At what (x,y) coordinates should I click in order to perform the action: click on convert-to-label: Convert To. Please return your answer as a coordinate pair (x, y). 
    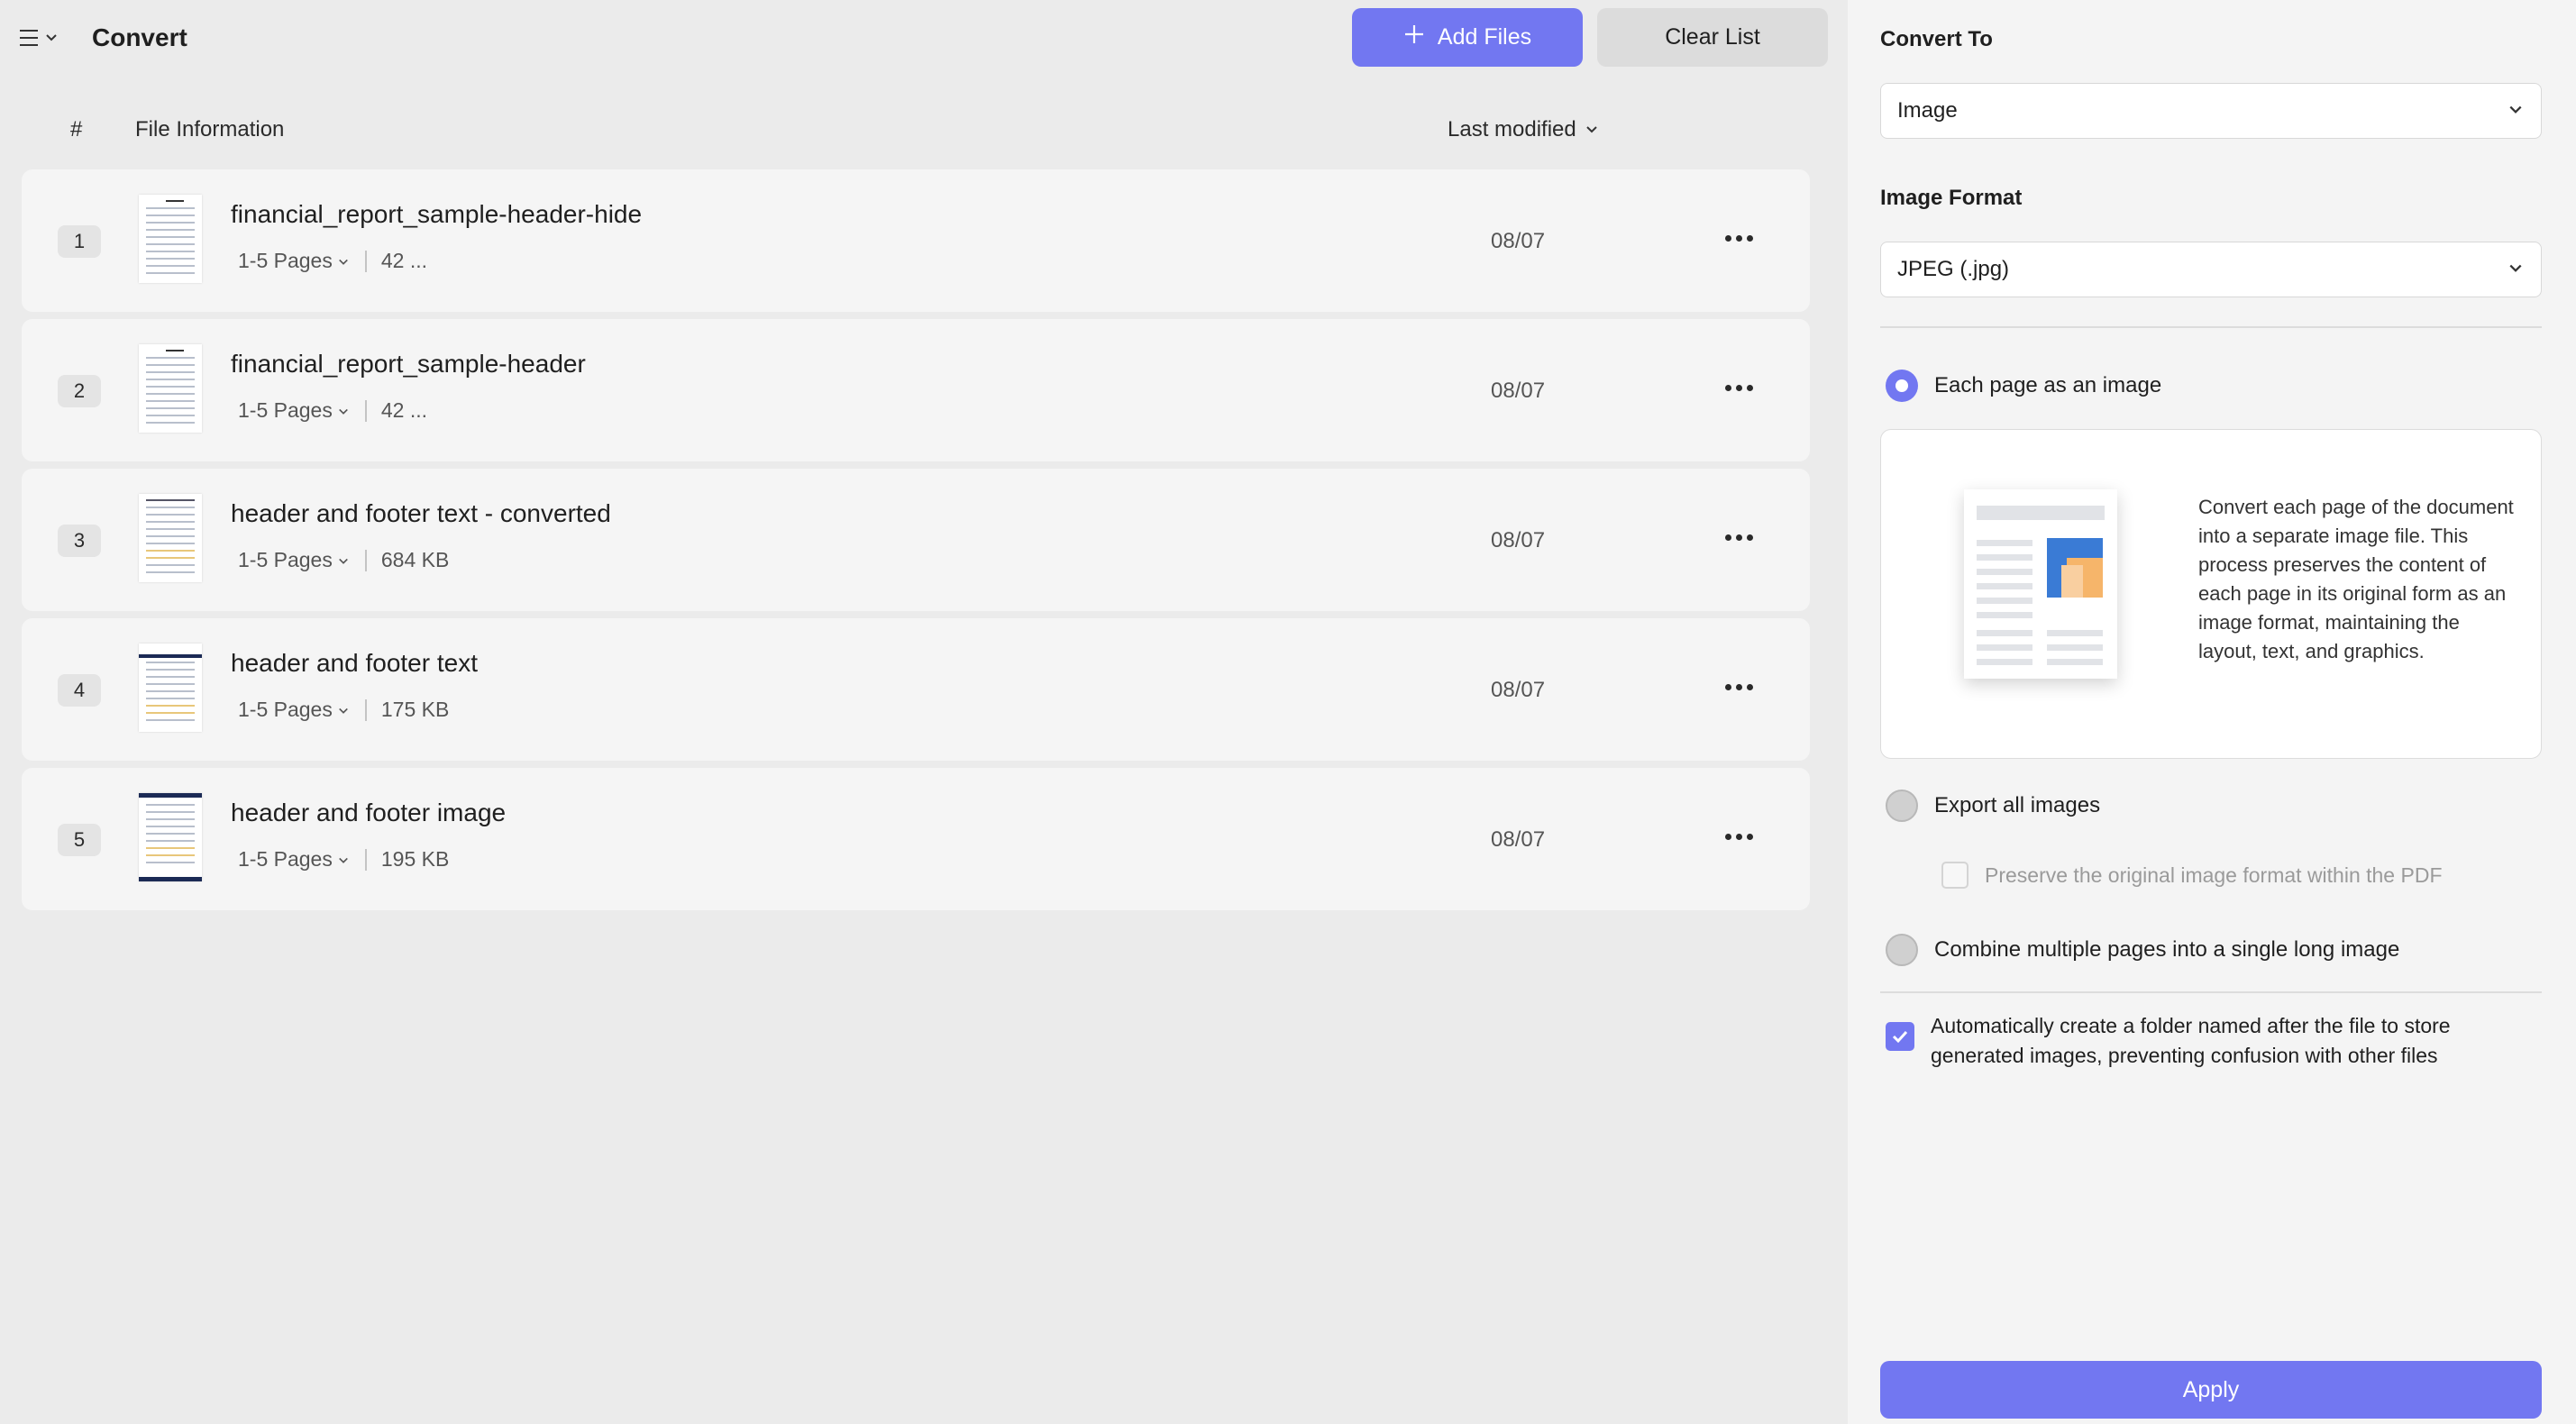
    Looking at the image, I should click on (1936, 39).